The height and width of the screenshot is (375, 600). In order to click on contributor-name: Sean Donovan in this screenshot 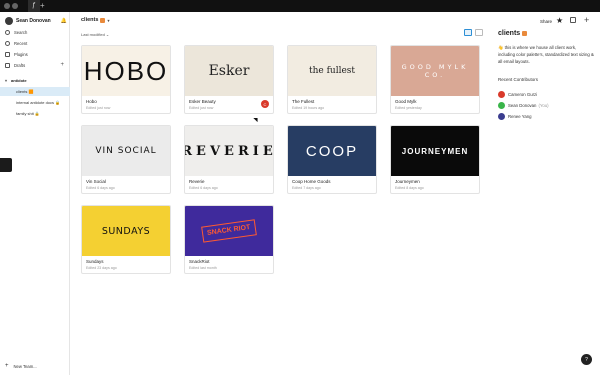, I will do `click(522, 105)`.